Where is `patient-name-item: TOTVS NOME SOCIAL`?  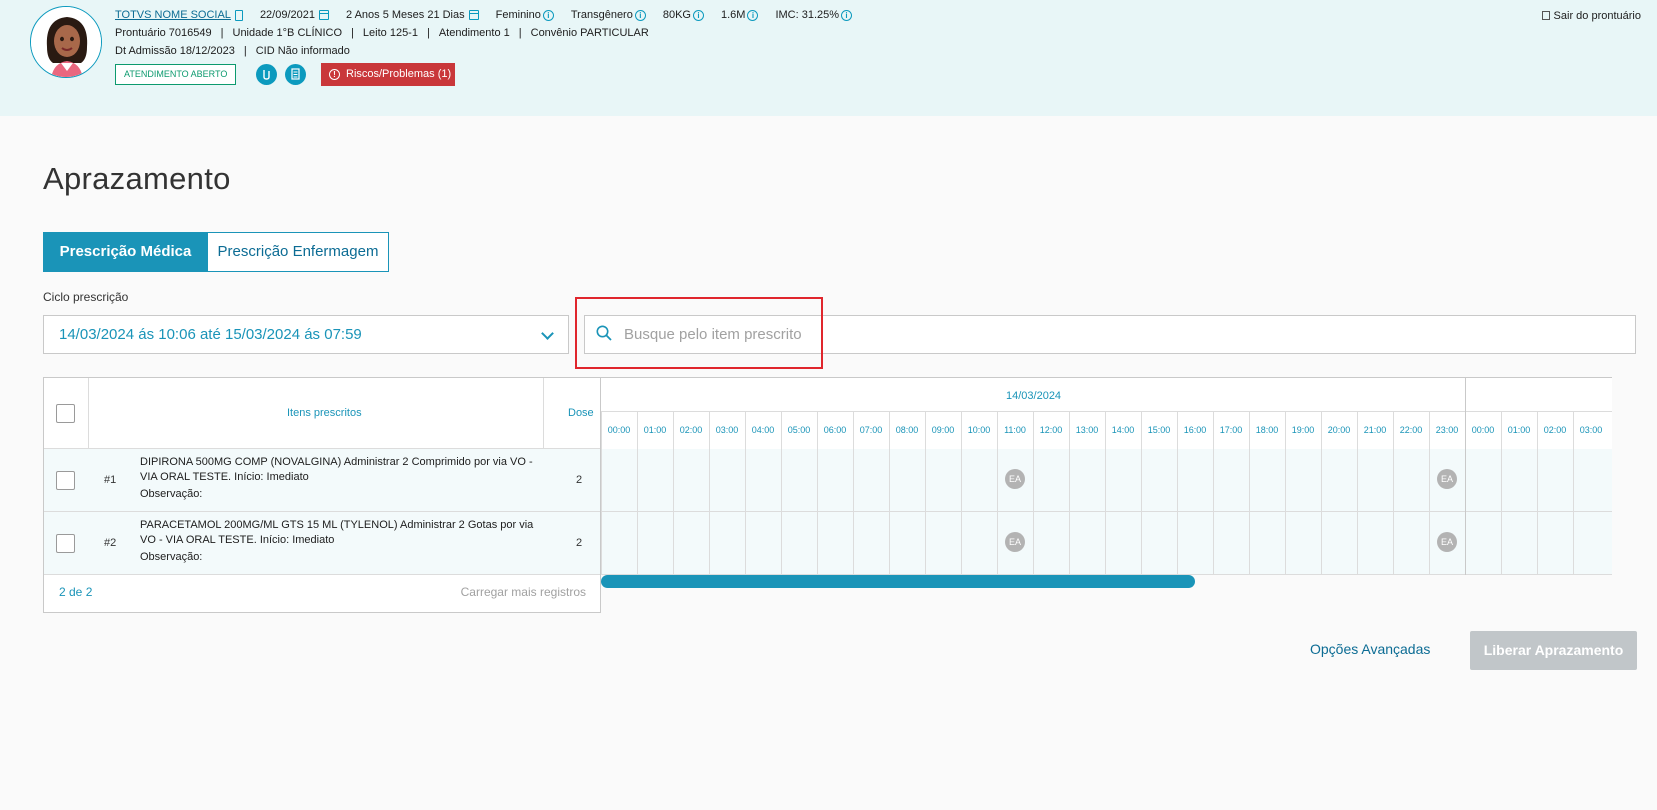
patient-name-item: TOTVS NOME SOCIAL is located at coordinates (179, 15).